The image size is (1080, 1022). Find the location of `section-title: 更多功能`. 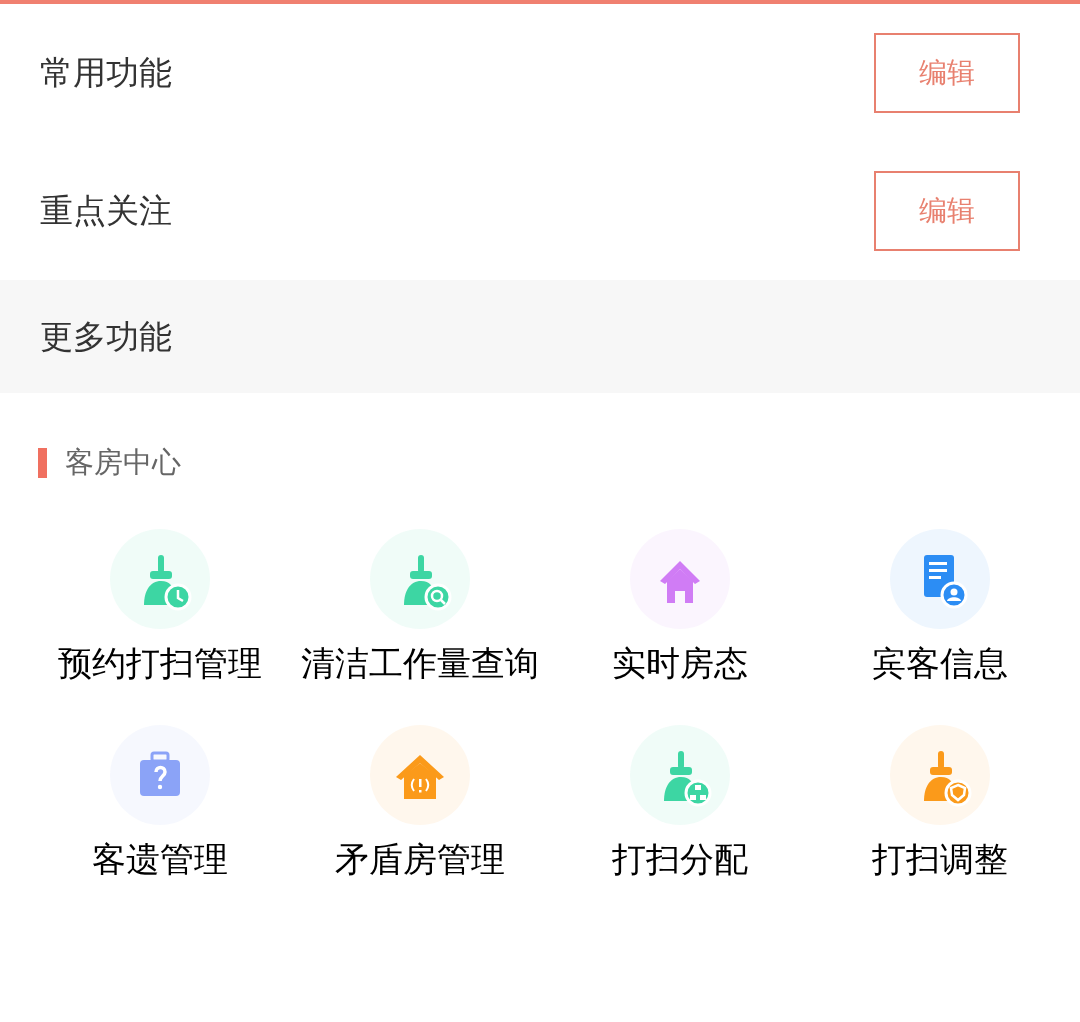

section-title: 更多功能 is located at coordinates (106, 336).